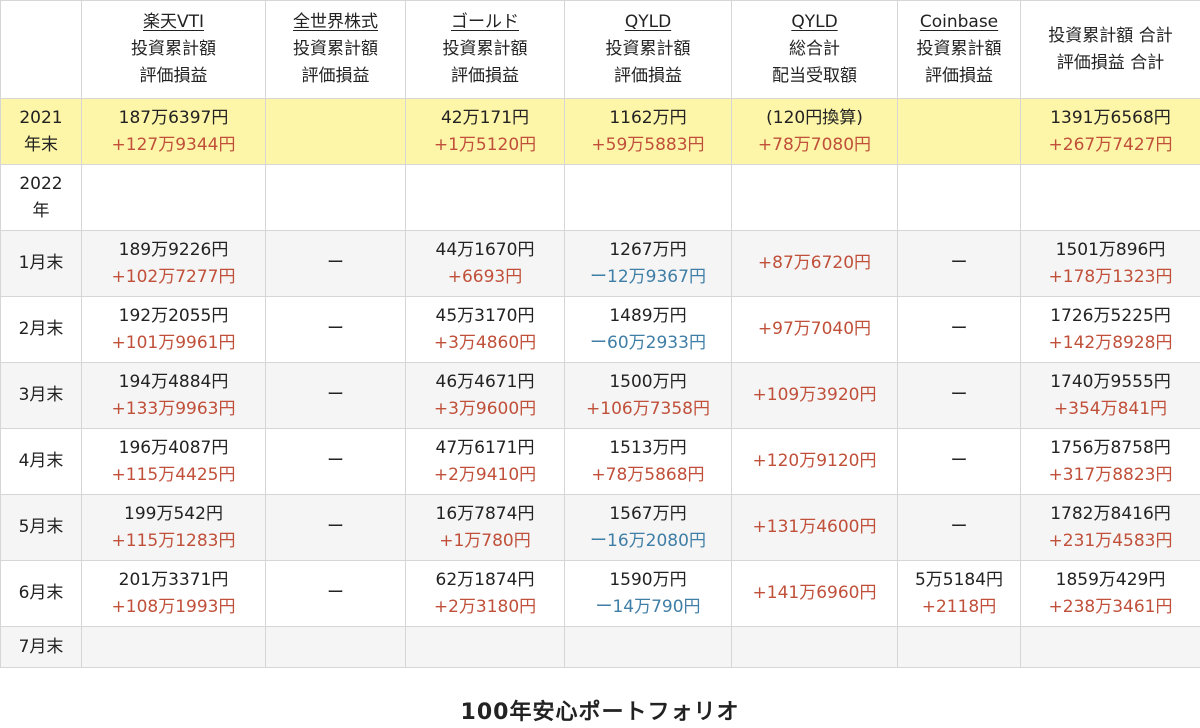  Describe the element at coordinates (648, 408) in the screenshot. I see `cell-change: +106万7358円` at that location.